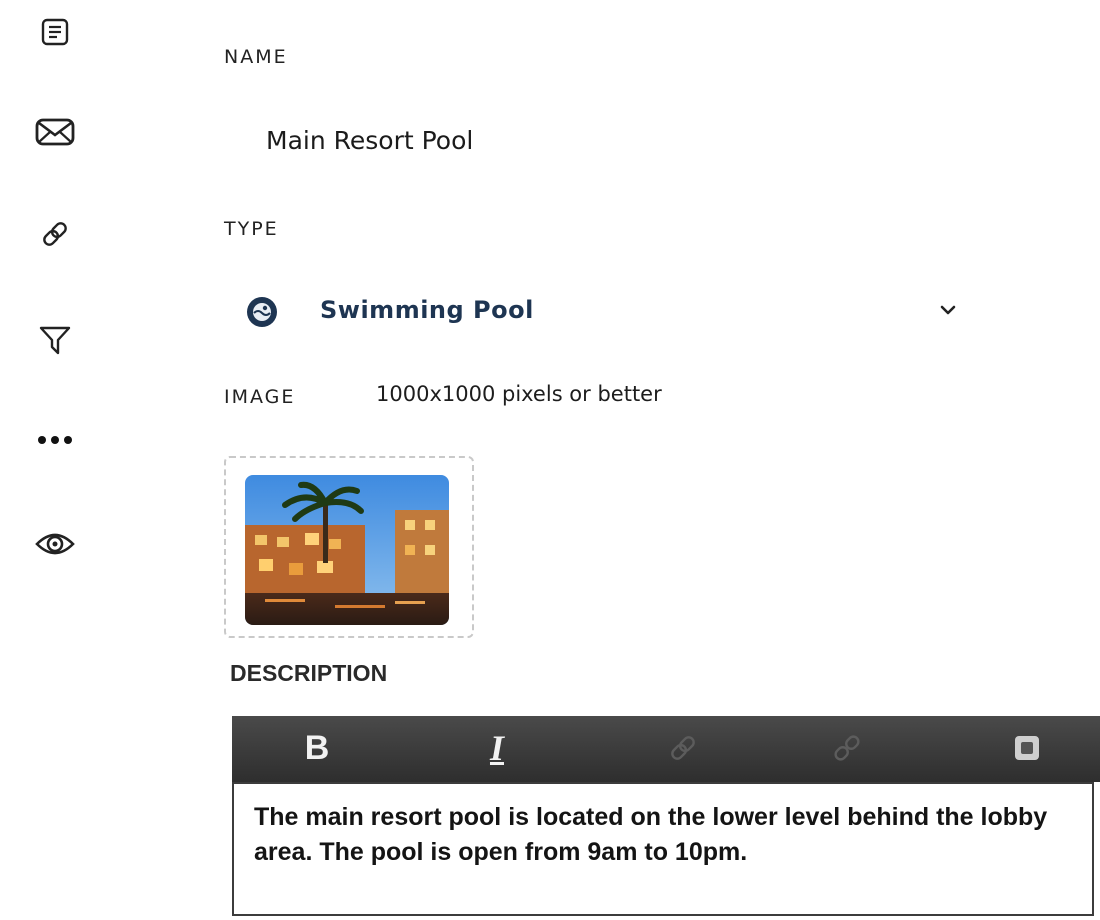 This screenshot has height=920, width=1100. What do you see at coordinates (369, 140) in the screenshot?
I see `name-field: Main Resort Pool` at bounding box center [369, 140].